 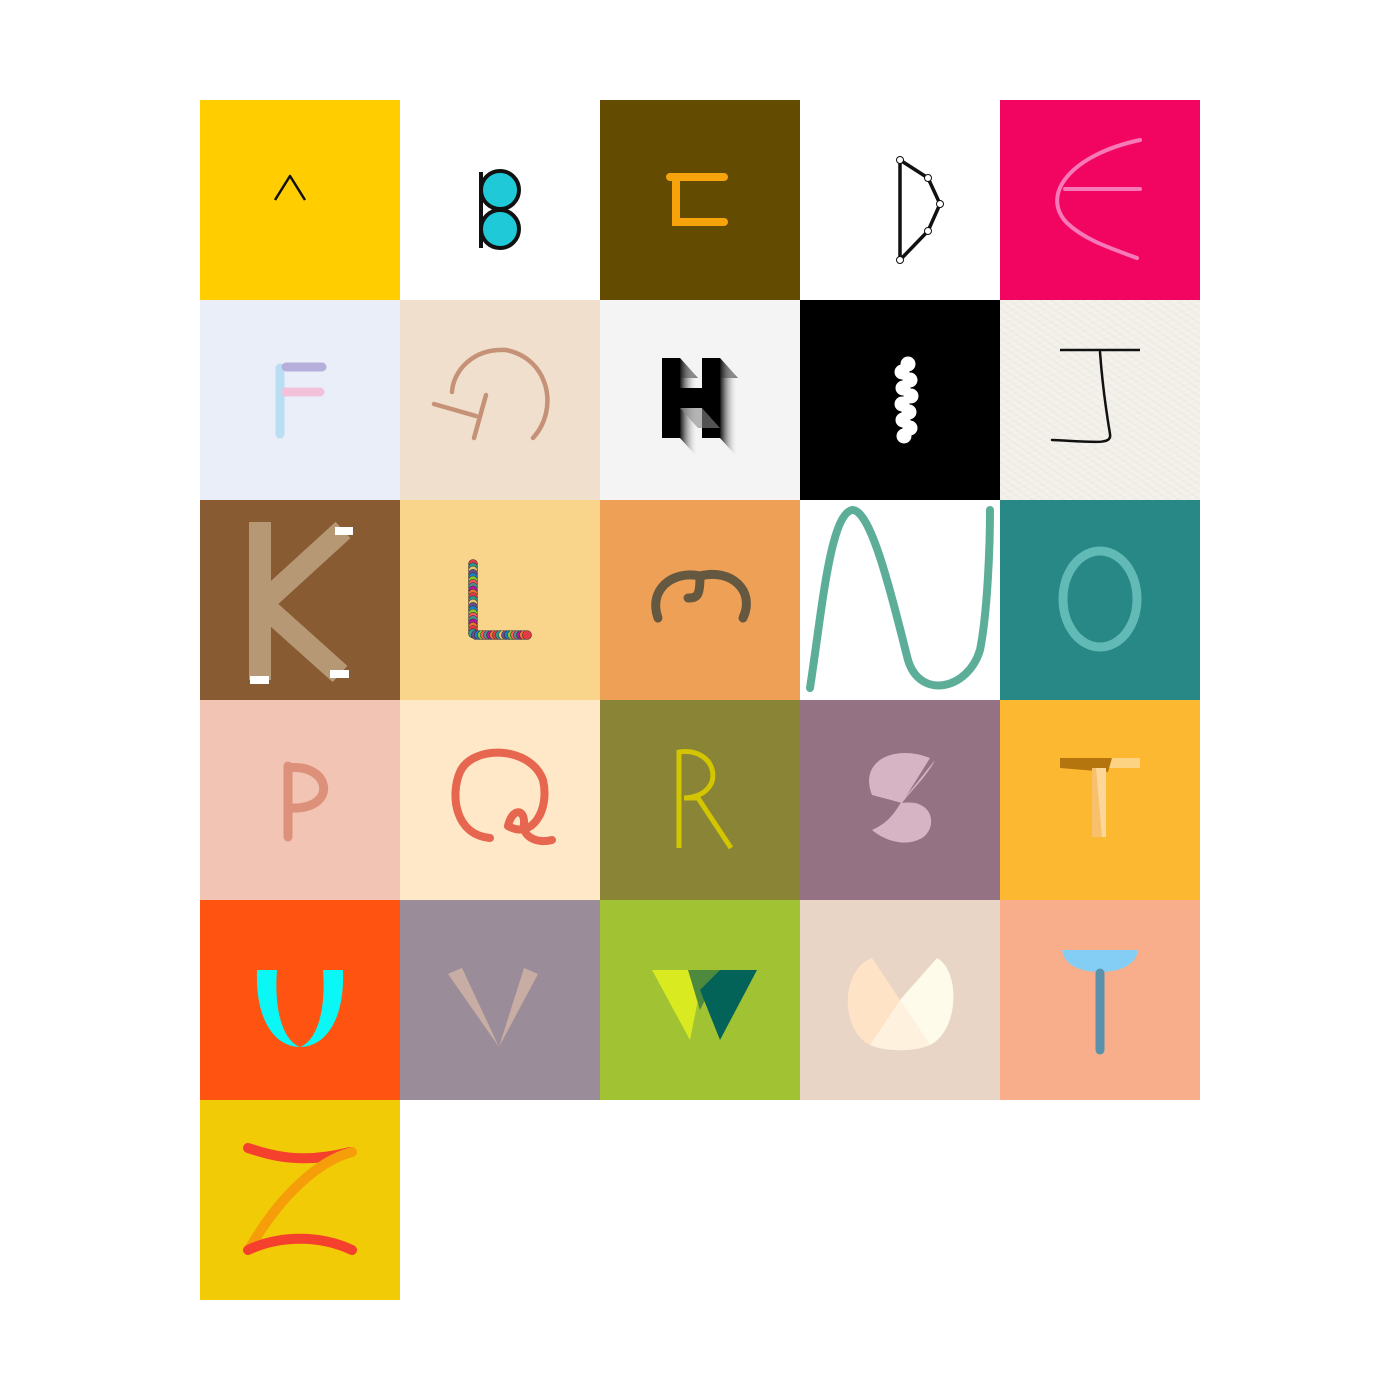 I want to click on letter-z-ribbon-strokes-icon, so click(x=300, y=1199).